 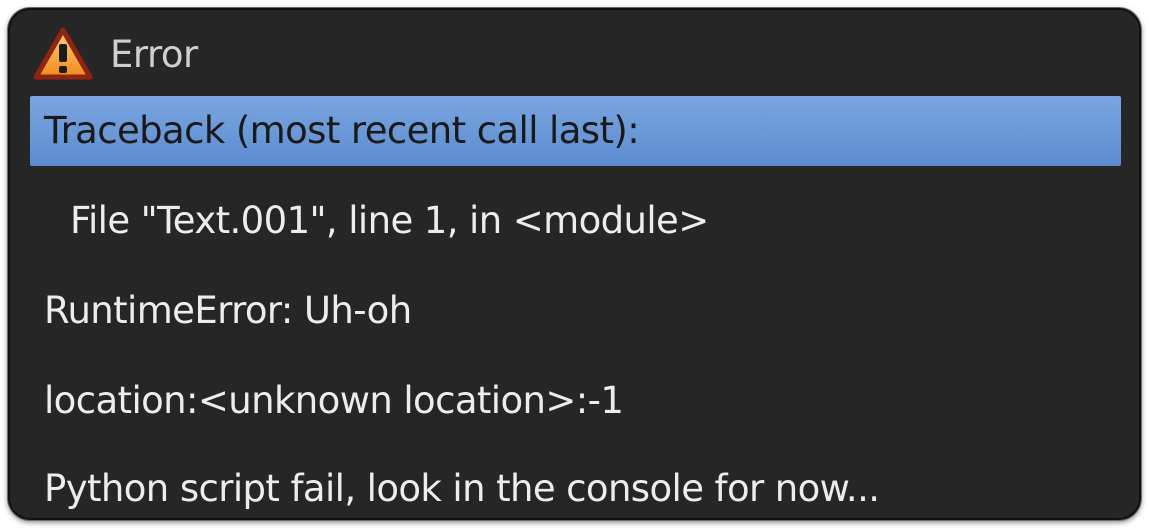 I want to click on warning-icon, so click(x=63, y=54).